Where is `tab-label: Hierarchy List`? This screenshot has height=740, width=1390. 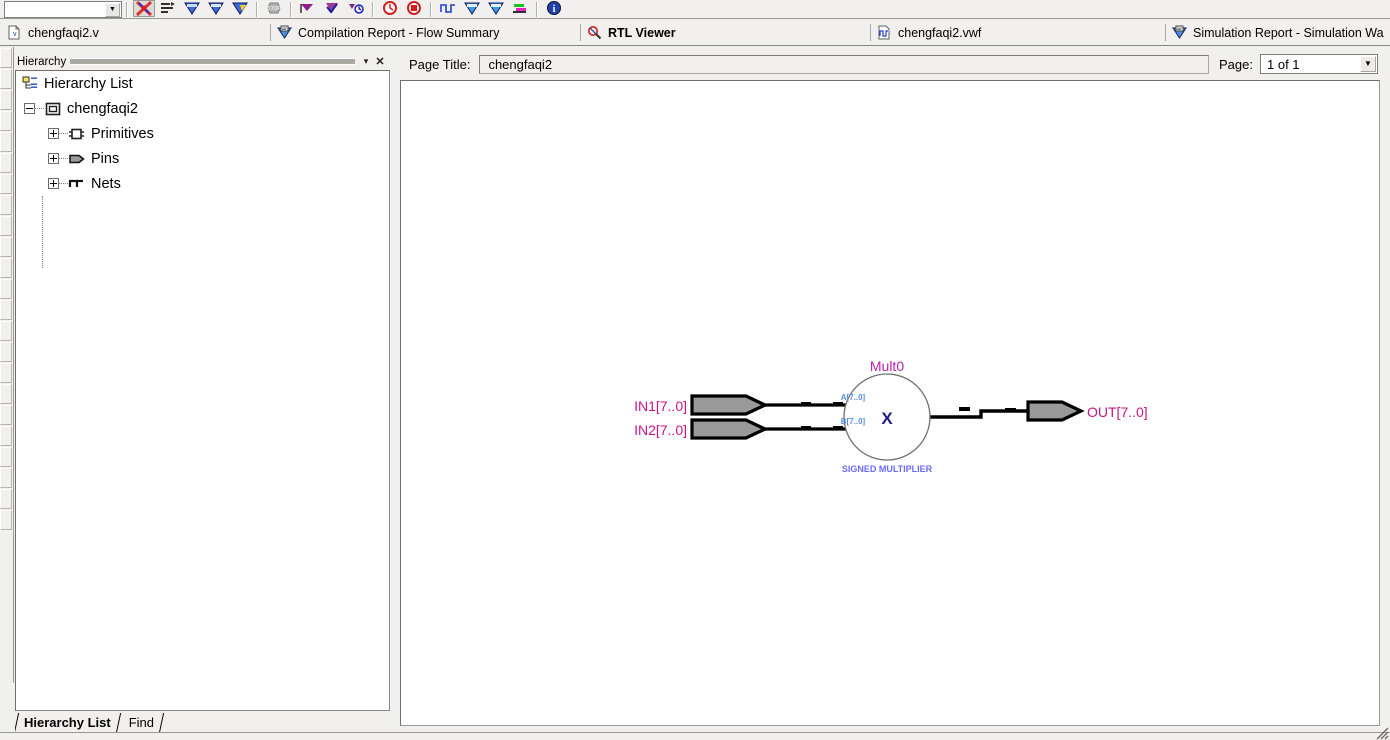 tab-label: Hierarchy List is located at coordinates (67, 722).